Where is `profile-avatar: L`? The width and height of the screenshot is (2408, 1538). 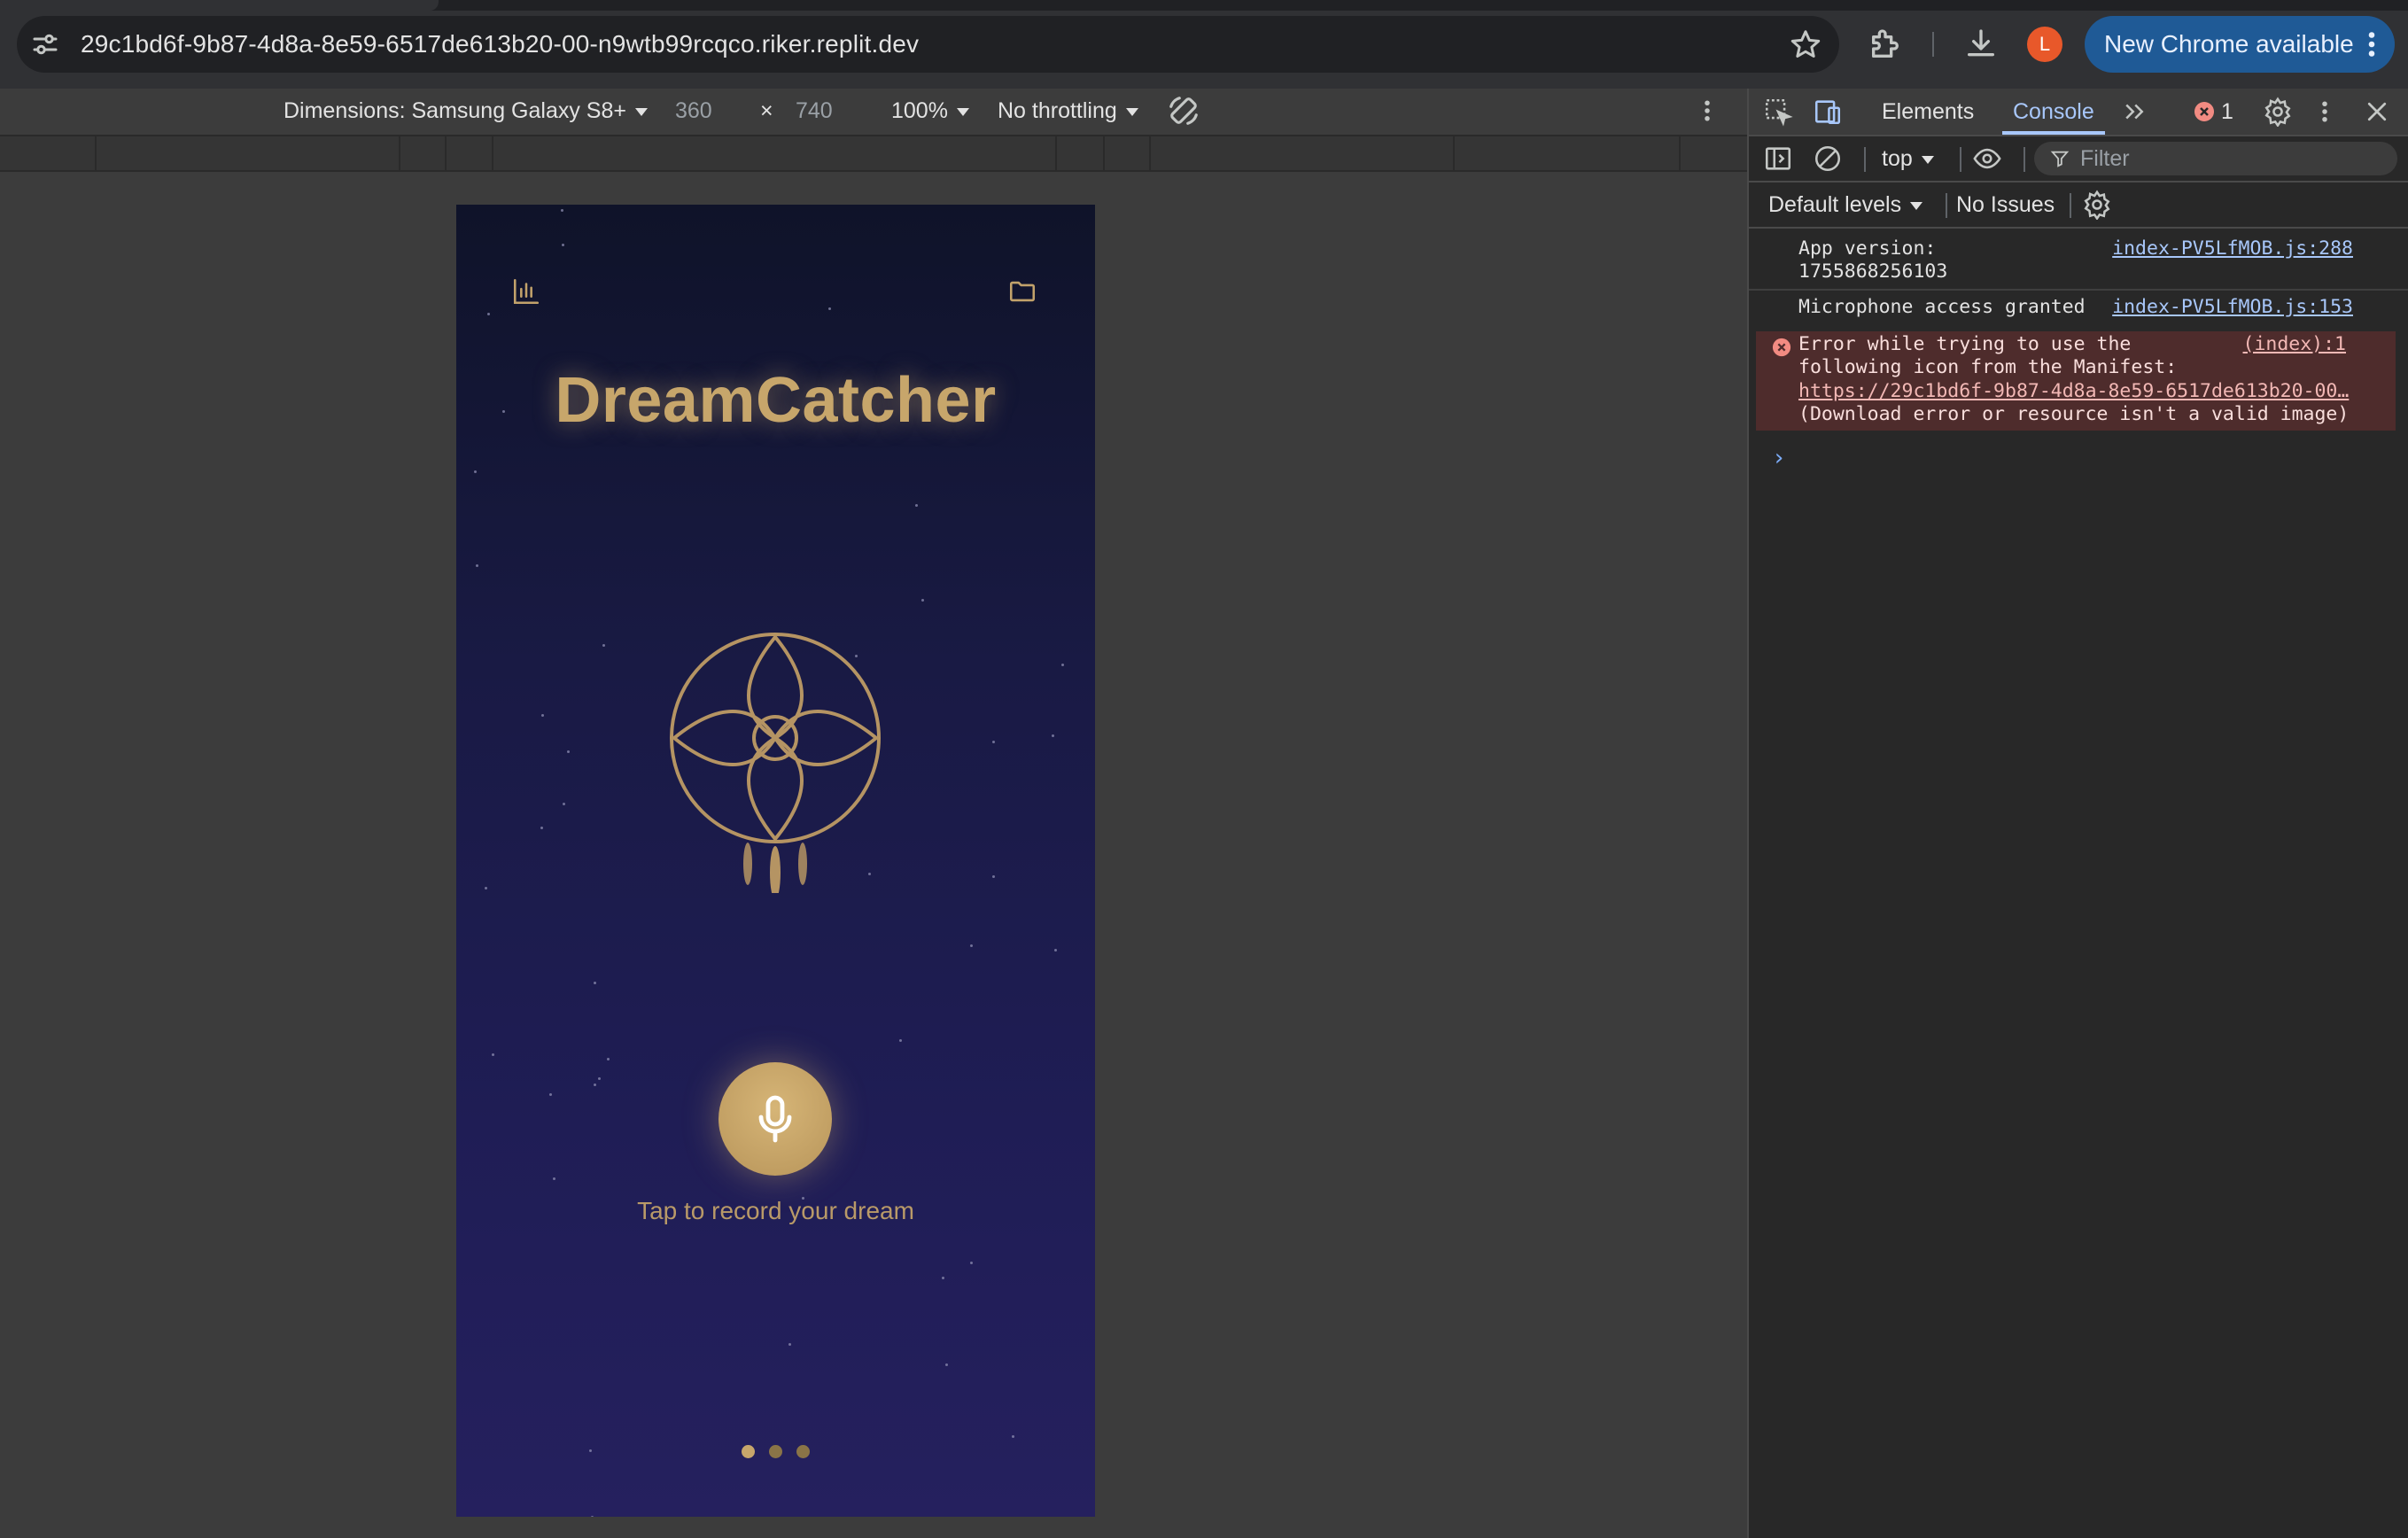
profile-avatar: L is located at coordinates (2045, 44).